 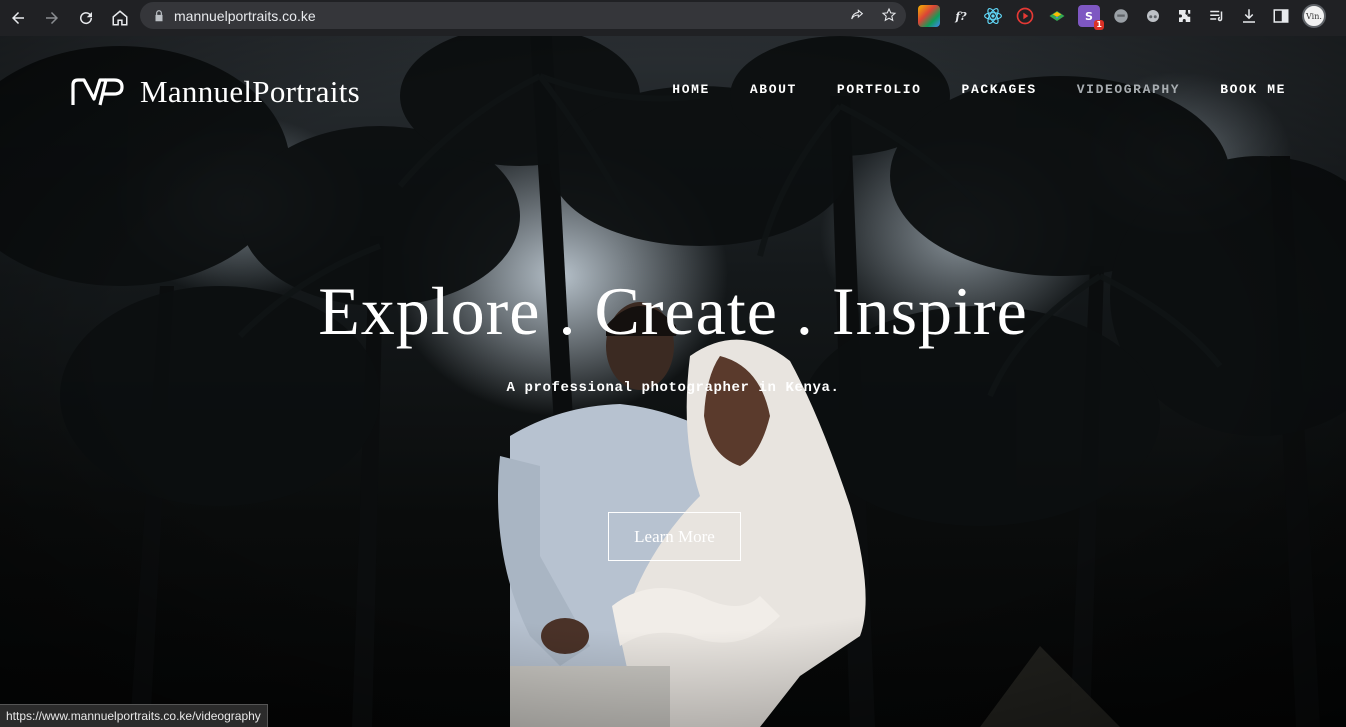 I want to click on nav-about: ABOUT, so click(x=773, y=89).